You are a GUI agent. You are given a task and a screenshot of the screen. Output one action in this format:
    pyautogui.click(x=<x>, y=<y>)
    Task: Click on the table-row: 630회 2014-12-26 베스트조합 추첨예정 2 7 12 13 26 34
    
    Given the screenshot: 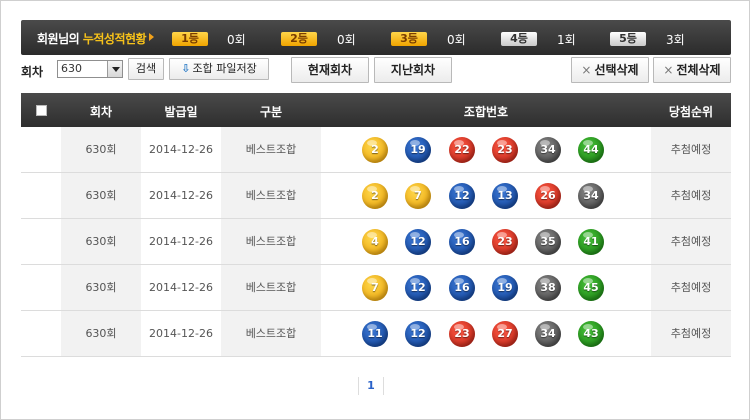 What is the action you would take?
    pyautogui.click(x=376, y=196)
    